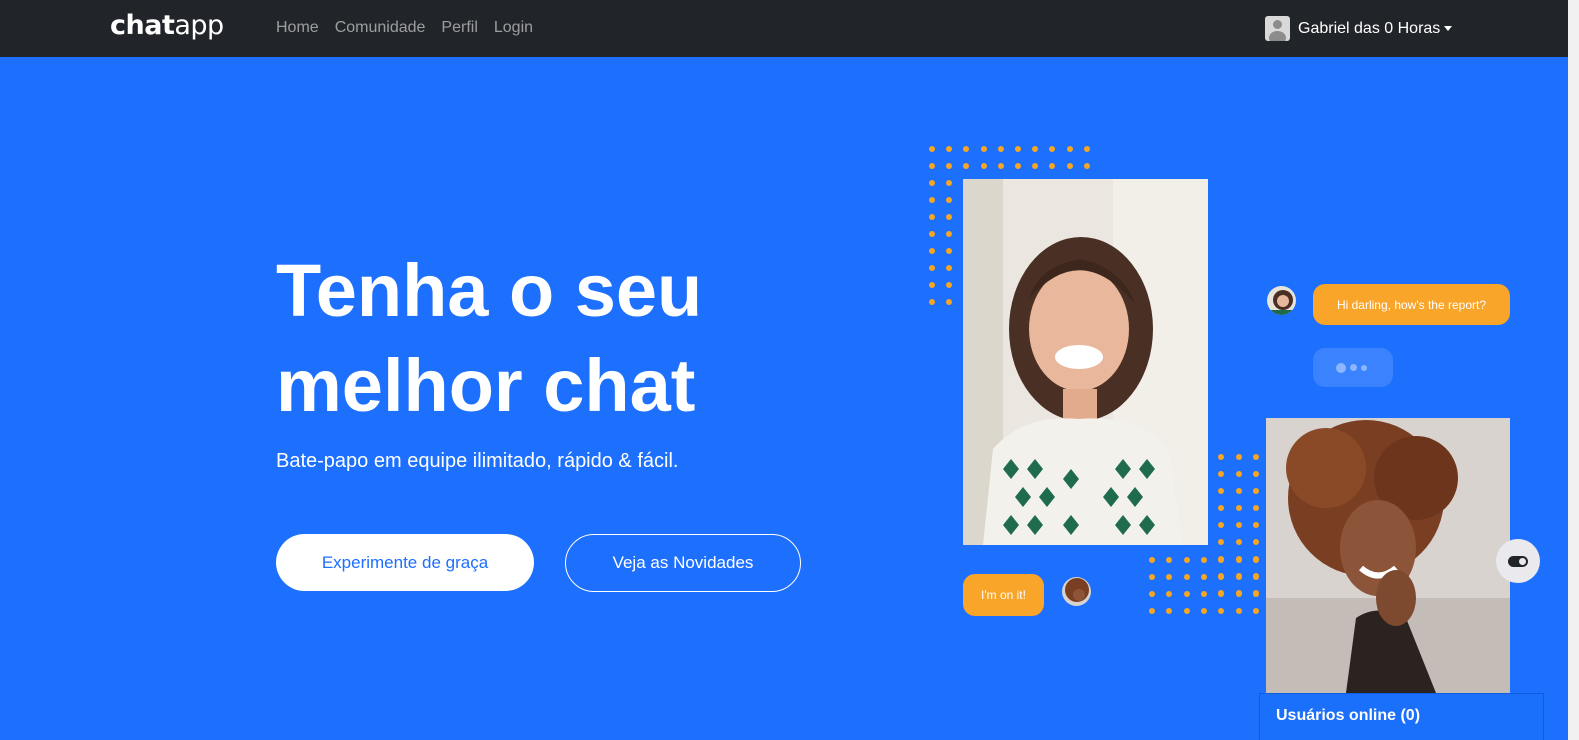 This screenshot has width=1579, height=740. I want to click on theme-toggle-button, so click(1518, 561).